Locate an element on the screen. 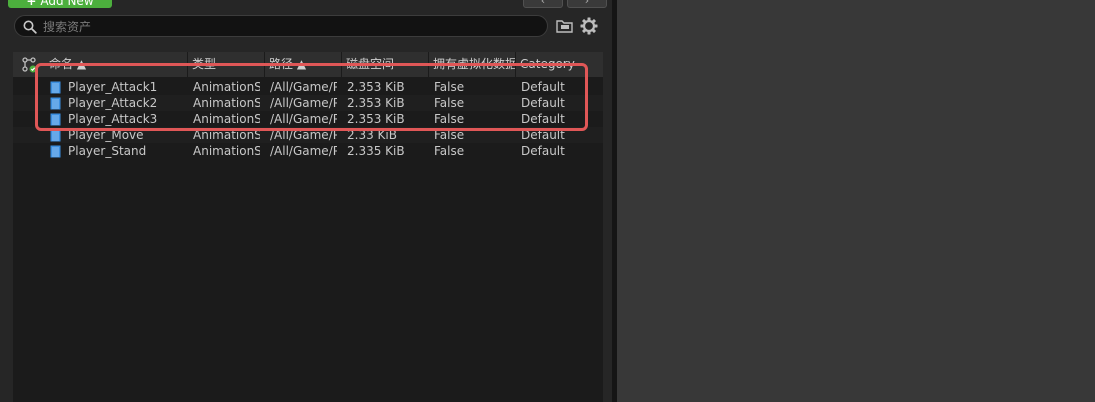 Image resolution: width=1095 pixels, height=402 pixels. cell-size: 2.335 KiB is located at coordinates (376, 151).